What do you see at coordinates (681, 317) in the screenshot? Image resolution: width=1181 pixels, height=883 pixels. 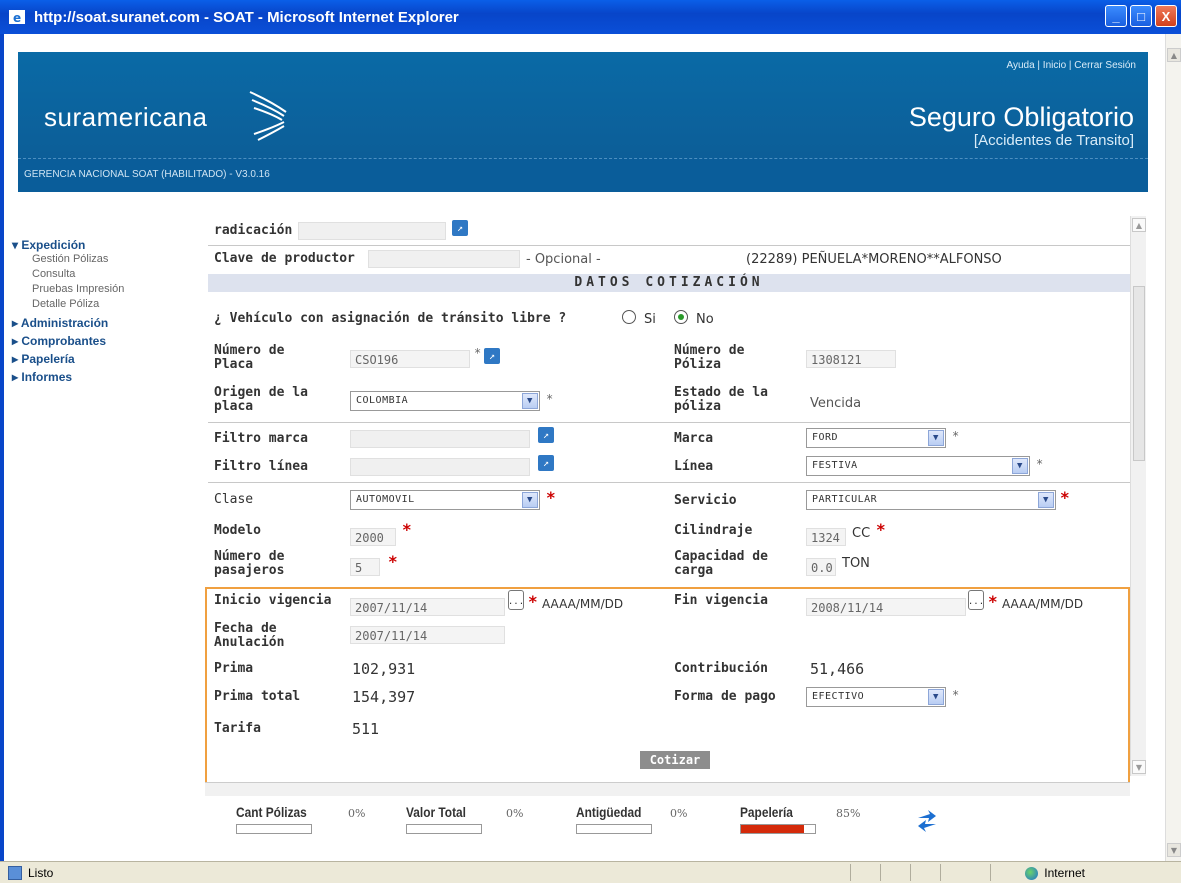 I see `radio-no` at bounding box center [681, 317].